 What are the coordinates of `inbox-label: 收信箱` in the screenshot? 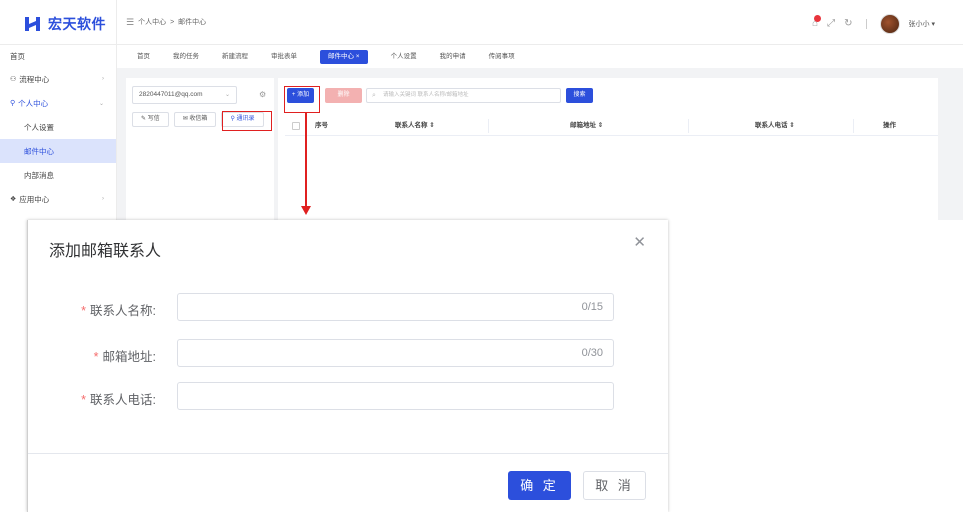 It's located at (198, 119).